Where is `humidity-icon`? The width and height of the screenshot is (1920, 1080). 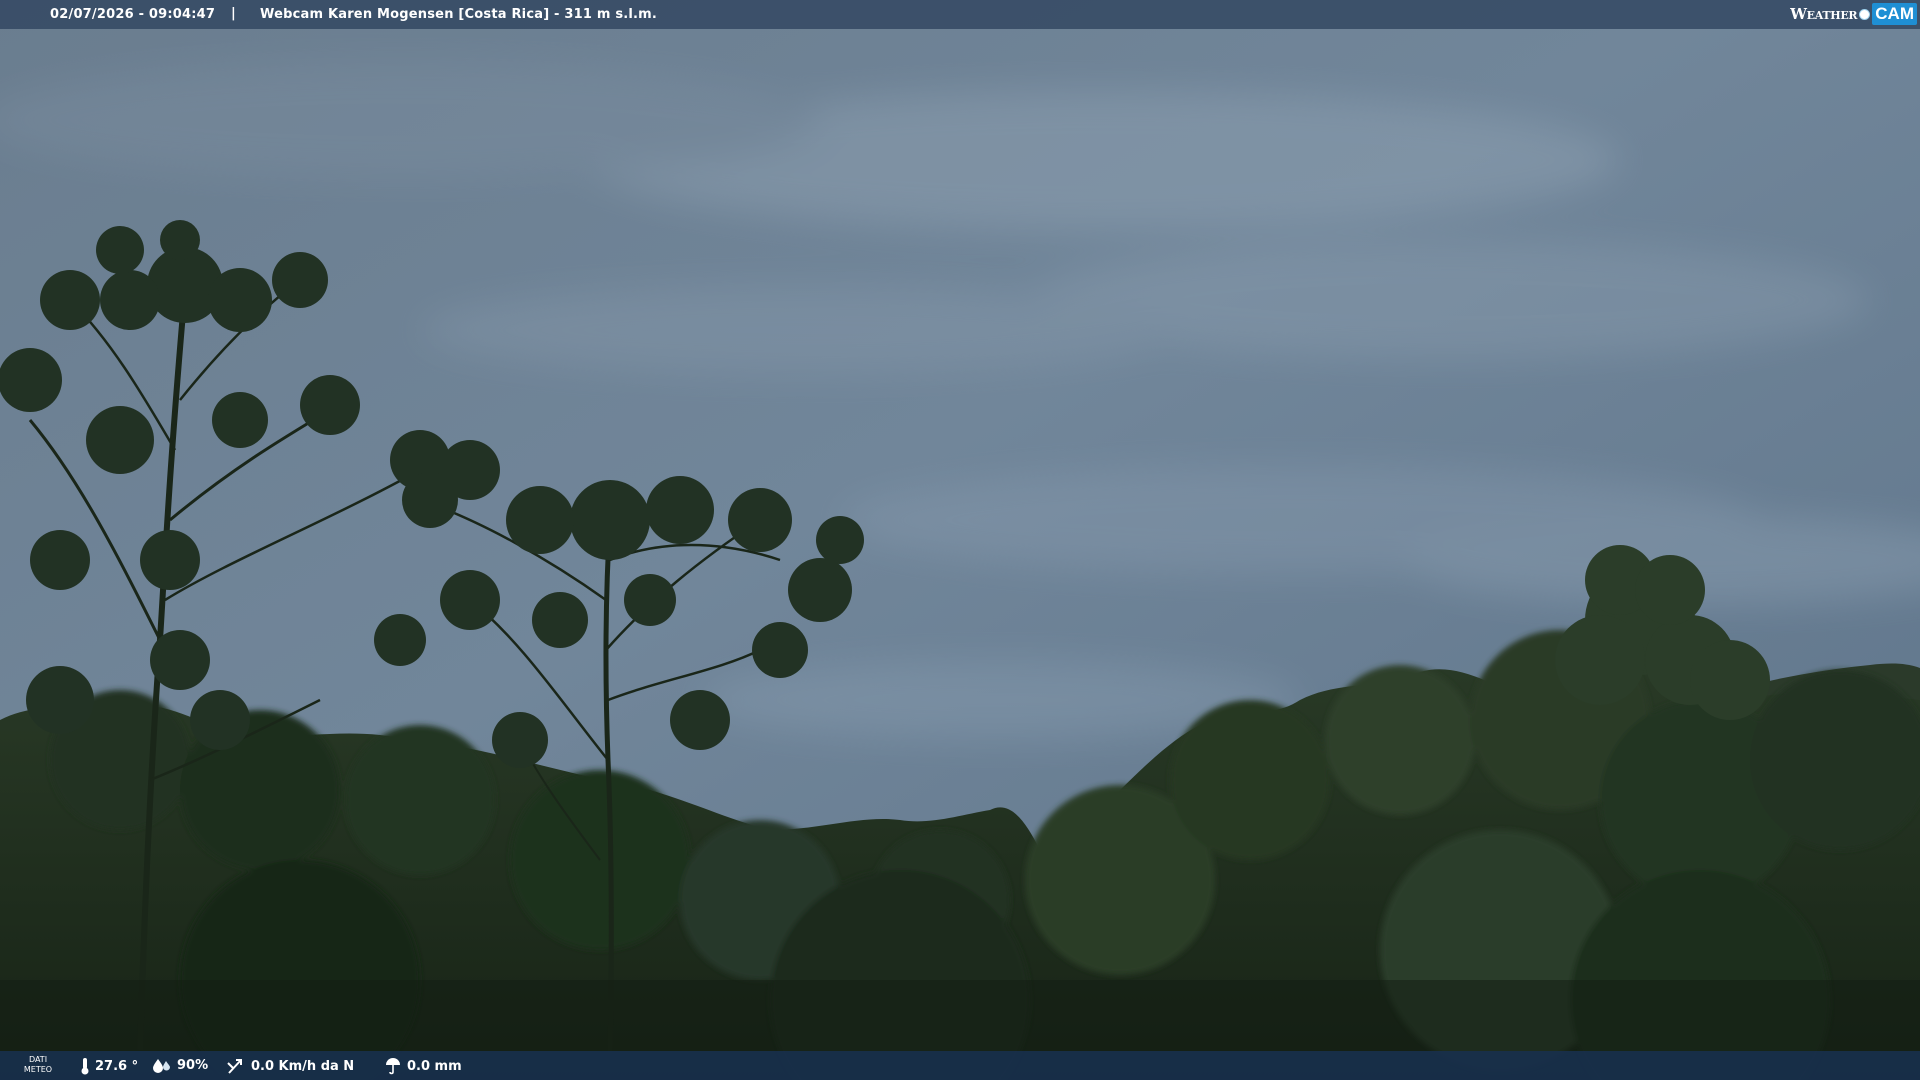
humidity-icon is located at coordinates (161, 1066).